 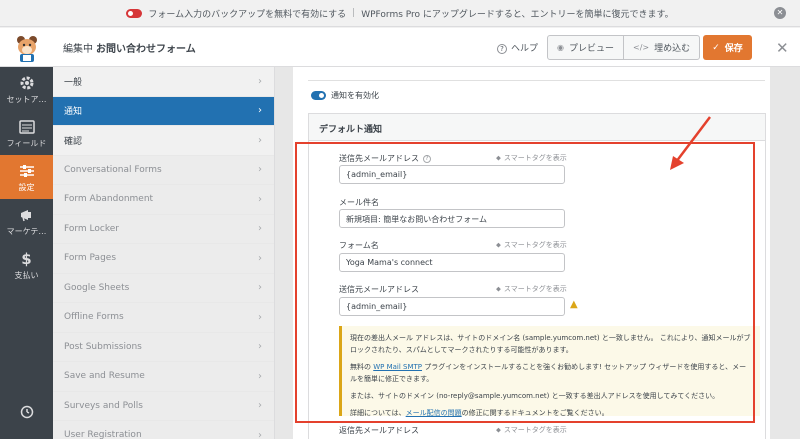 I want to click on panel-fields: フィールド, so click(x=26, y=133).